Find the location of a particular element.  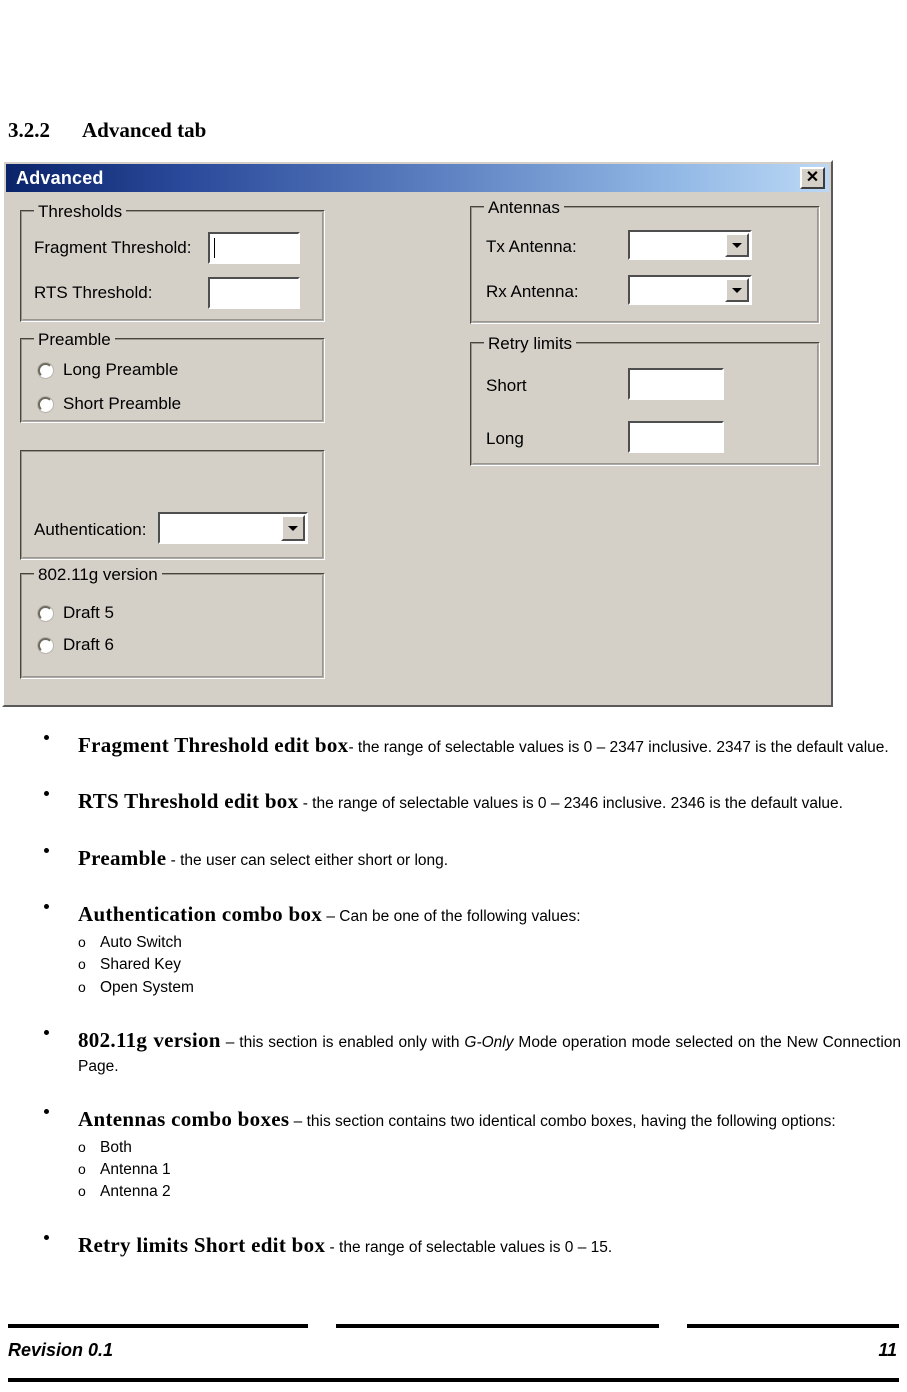

close-icon: ✕ is located at coordinates (812, 178).